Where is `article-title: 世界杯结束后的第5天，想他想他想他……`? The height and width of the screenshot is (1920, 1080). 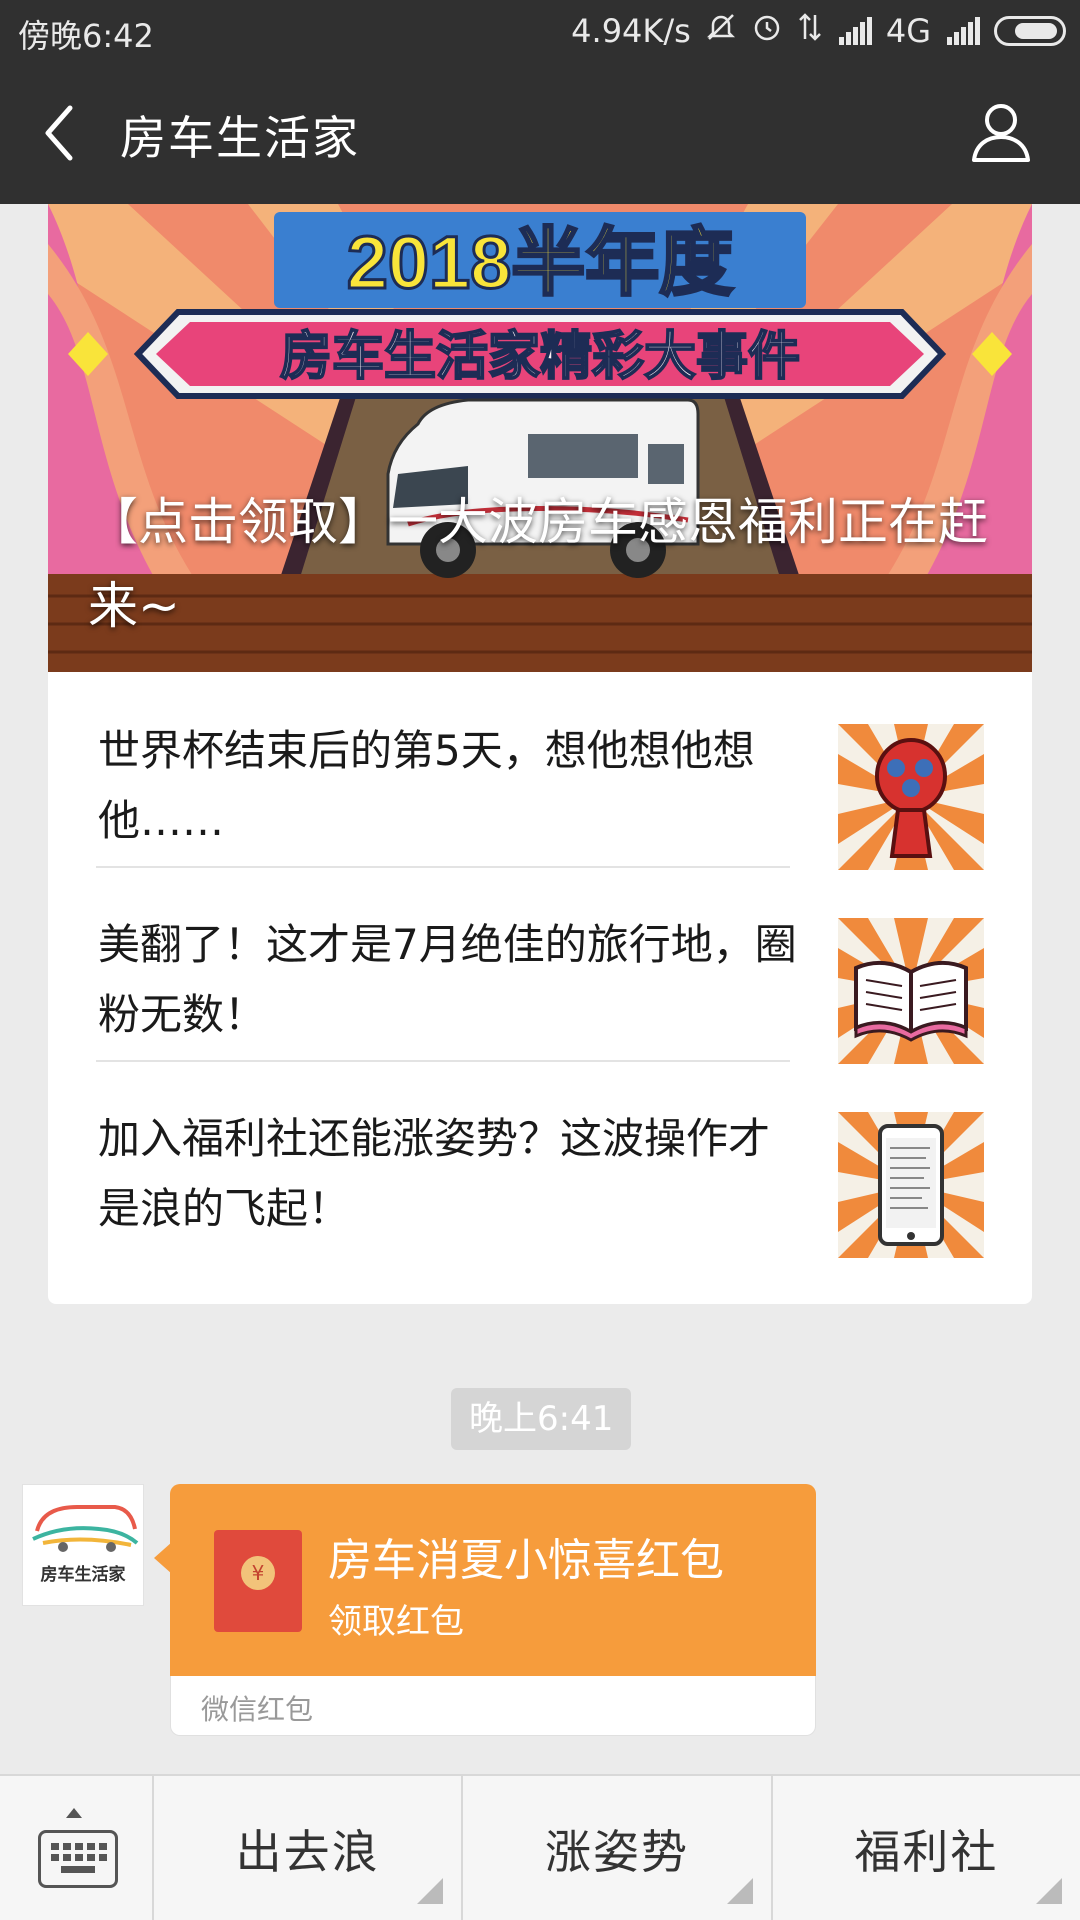 article-title: 世界杯结束后的第5天，想他想他想他…… is located at coordinates (426, 785).